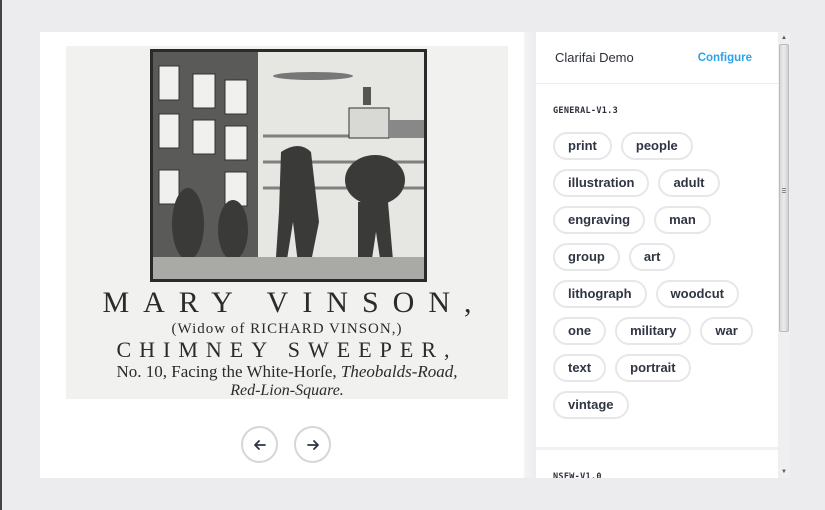 This screenshot has height=510, width=825. I want to click on tag: portrait, so click(653, 368).